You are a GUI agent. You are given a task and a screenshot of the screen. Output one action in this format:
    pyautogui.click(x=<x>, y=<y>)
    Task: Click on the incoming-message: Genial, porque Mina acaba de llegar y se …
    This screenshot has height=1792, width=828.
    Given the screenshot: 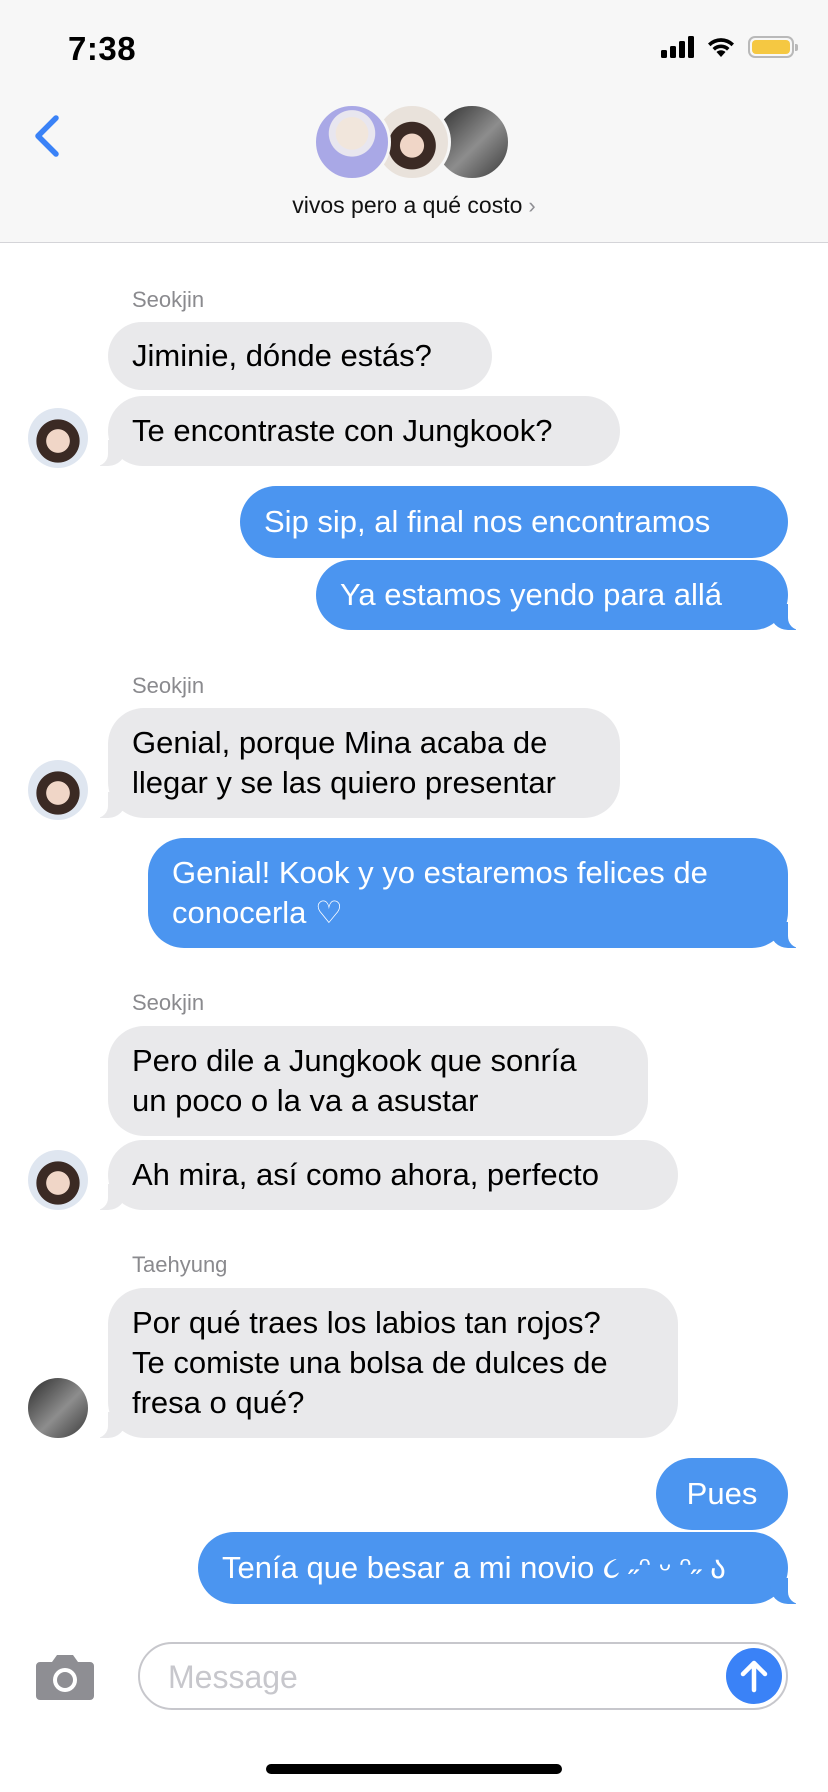 What is the action you would take?
    pyautogui.click(x=354, y=763)
    